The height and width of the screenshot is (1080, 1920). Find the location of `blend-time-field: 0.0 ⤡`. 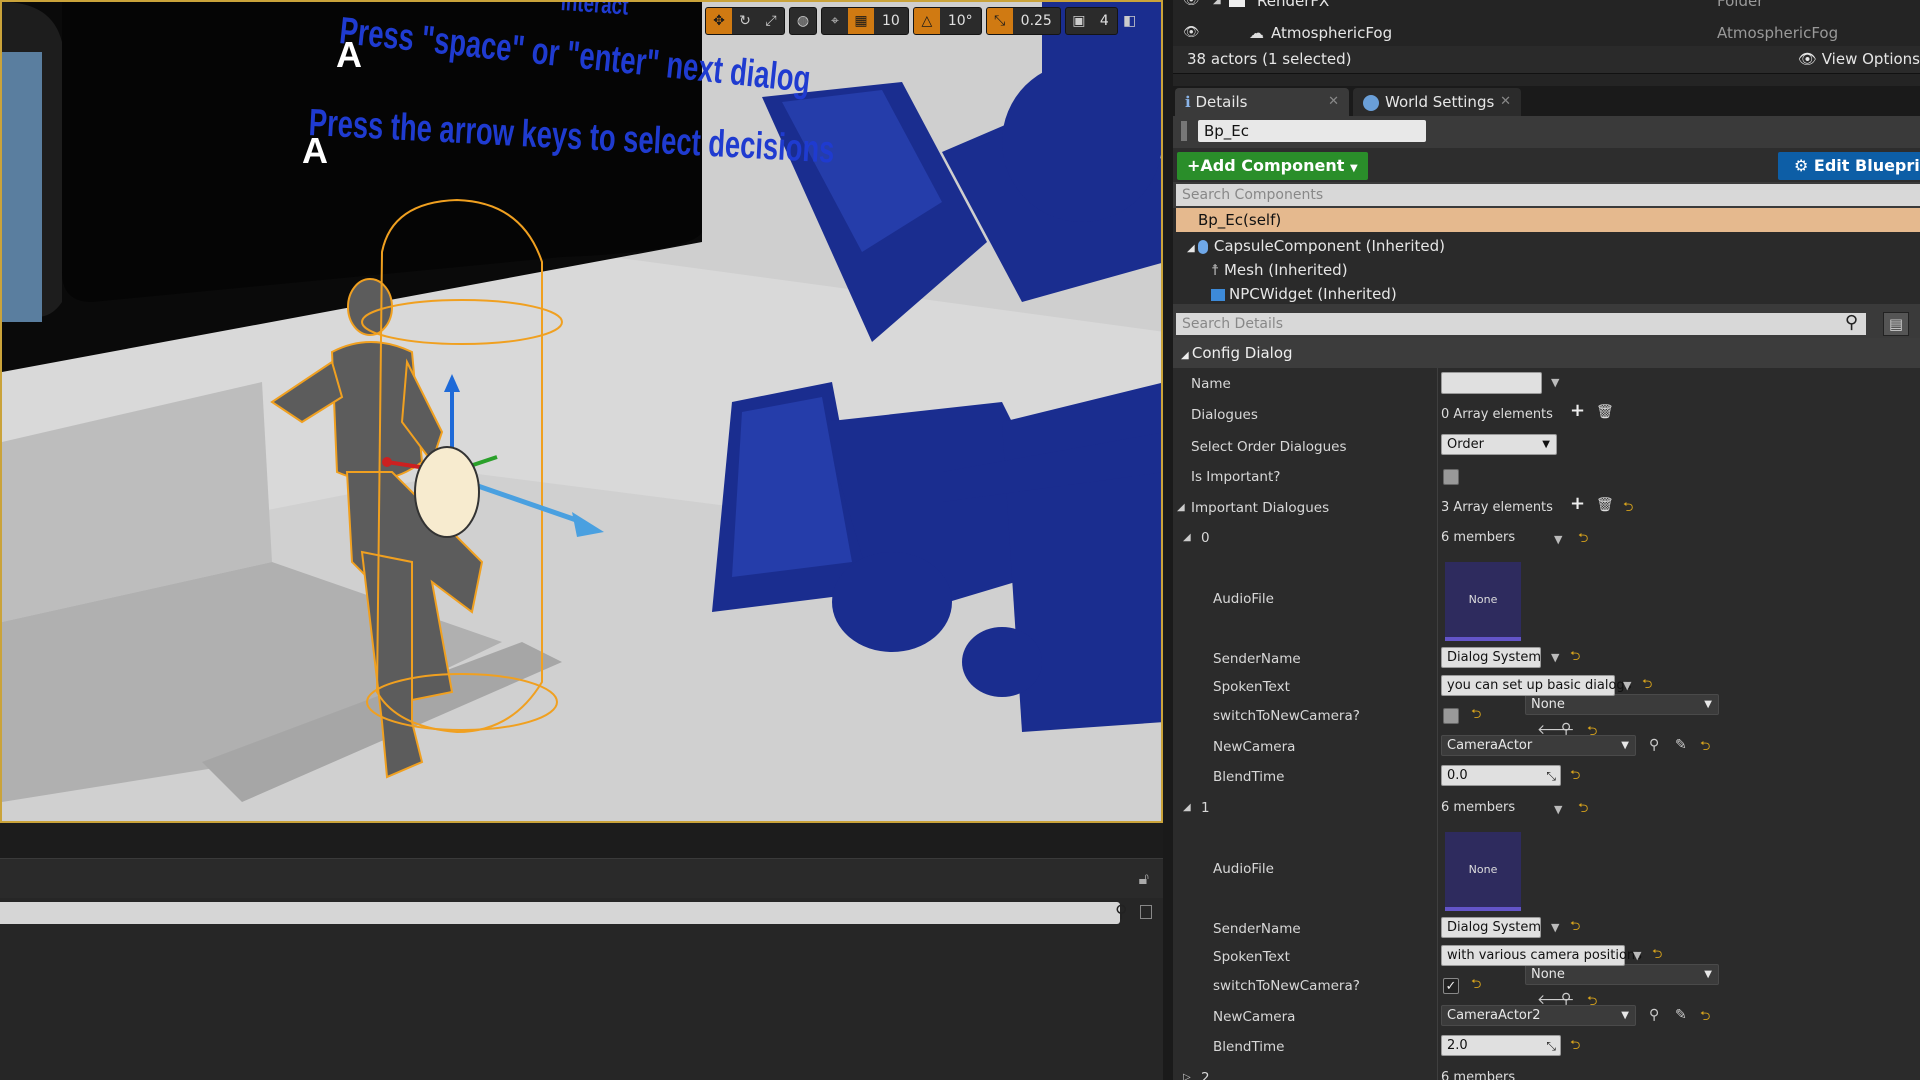

blend-time-field: 0.0 ⤡ is located at coordinates (1501, 775).